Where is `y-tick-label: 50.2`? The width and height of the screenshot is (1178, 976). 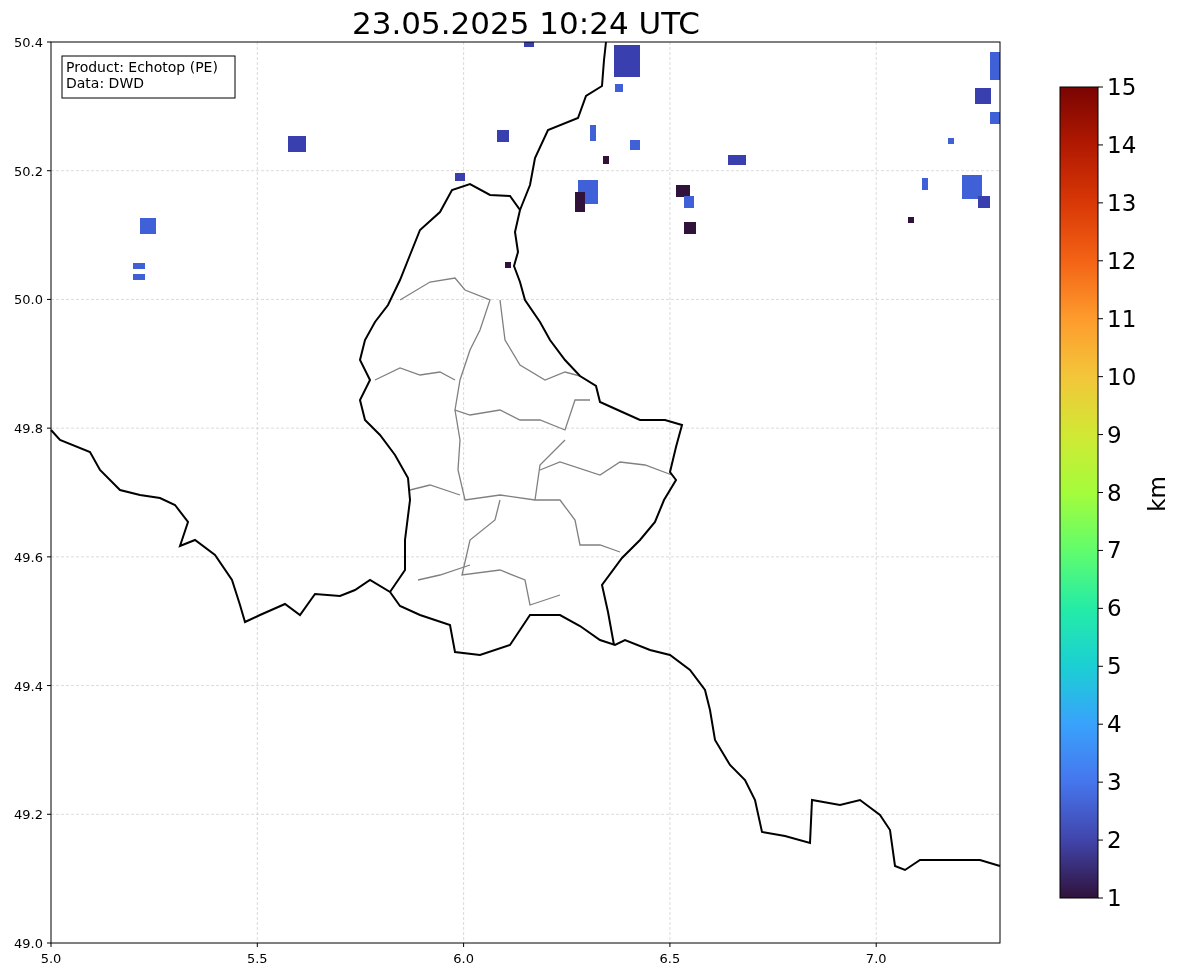
y-tick-label: 50.2 is located at coordinates (28, 171).